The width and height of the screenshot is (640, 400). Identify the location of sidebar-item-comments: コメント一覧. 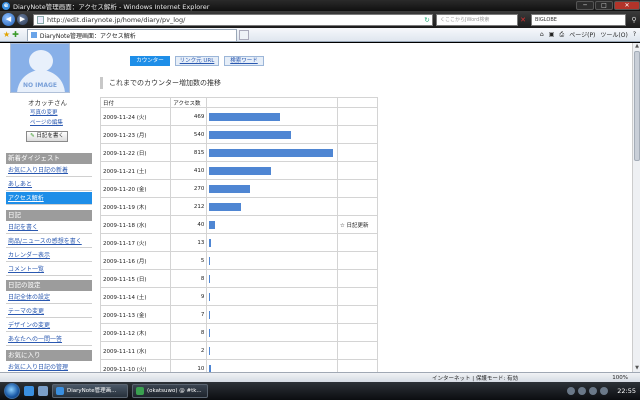
(49, 269).